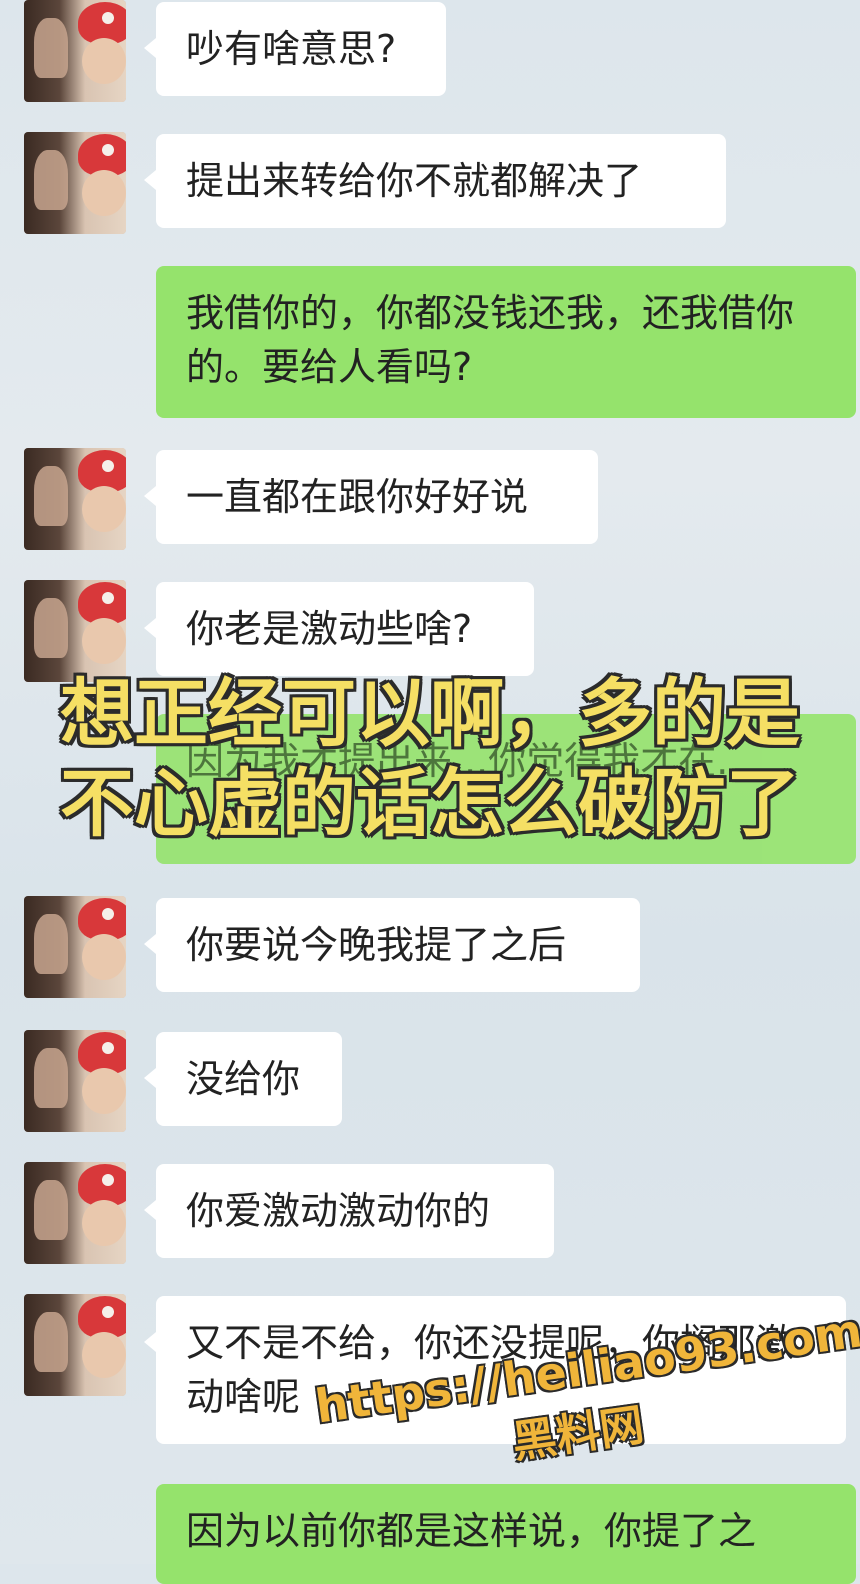  I want to click on incoming-message-bubble: 你爱激动激动你的, so click(349, 1211).